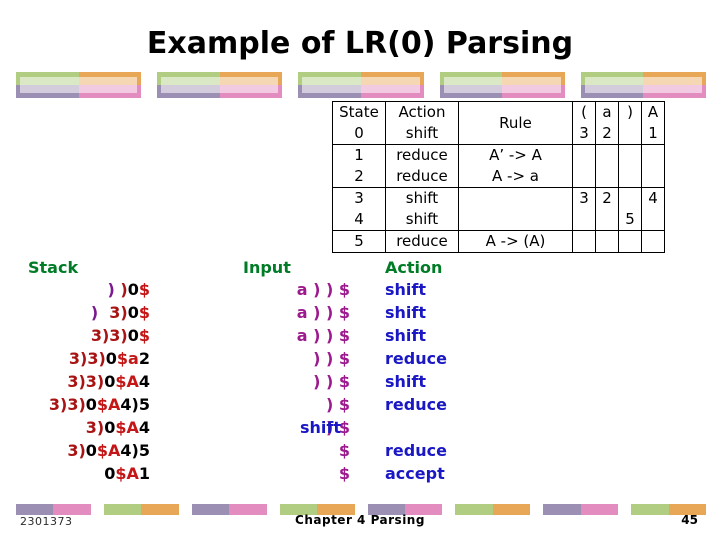 The height and width of the screenshot is (540, 720). I want to click on trace-input-cell: ) $, so click(337, 404).